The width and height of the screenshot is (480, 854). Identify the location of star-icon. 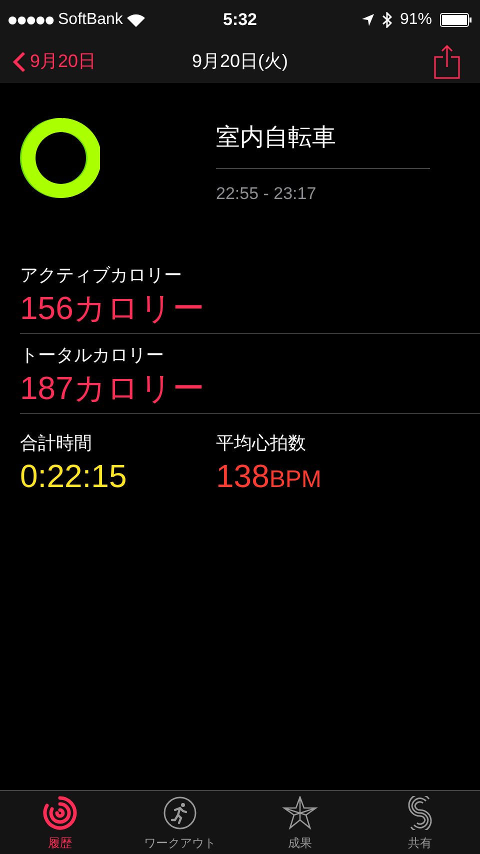
(300, 813).